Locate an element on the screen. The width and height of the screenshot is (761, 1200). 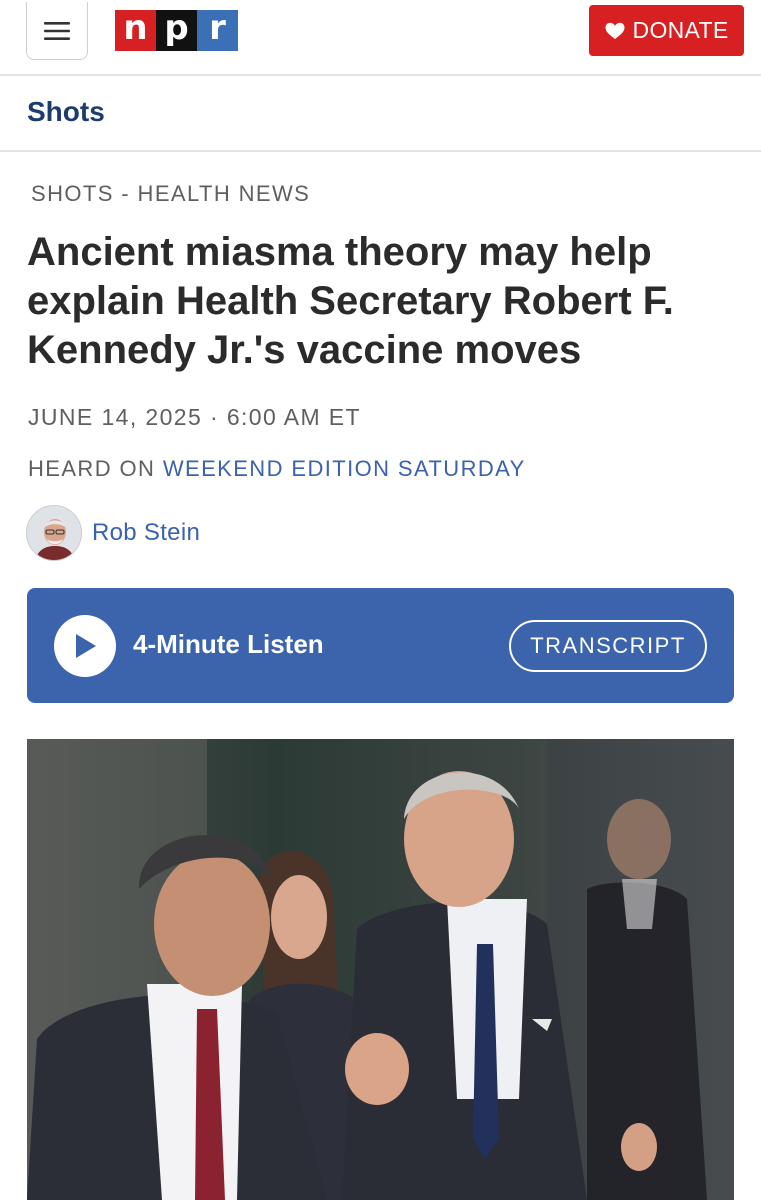
npr-logo: n p r is located at coordinates (176, 30).